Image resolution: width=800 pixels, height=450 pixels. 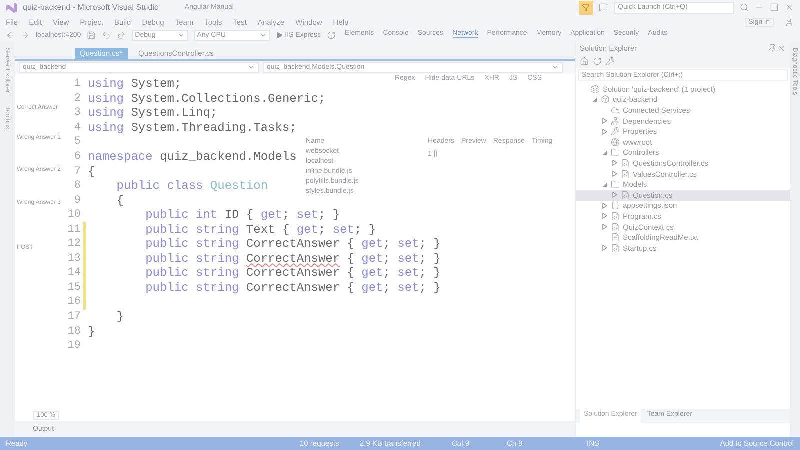 I want to click on properties-icon, so click(x=610, y=61).